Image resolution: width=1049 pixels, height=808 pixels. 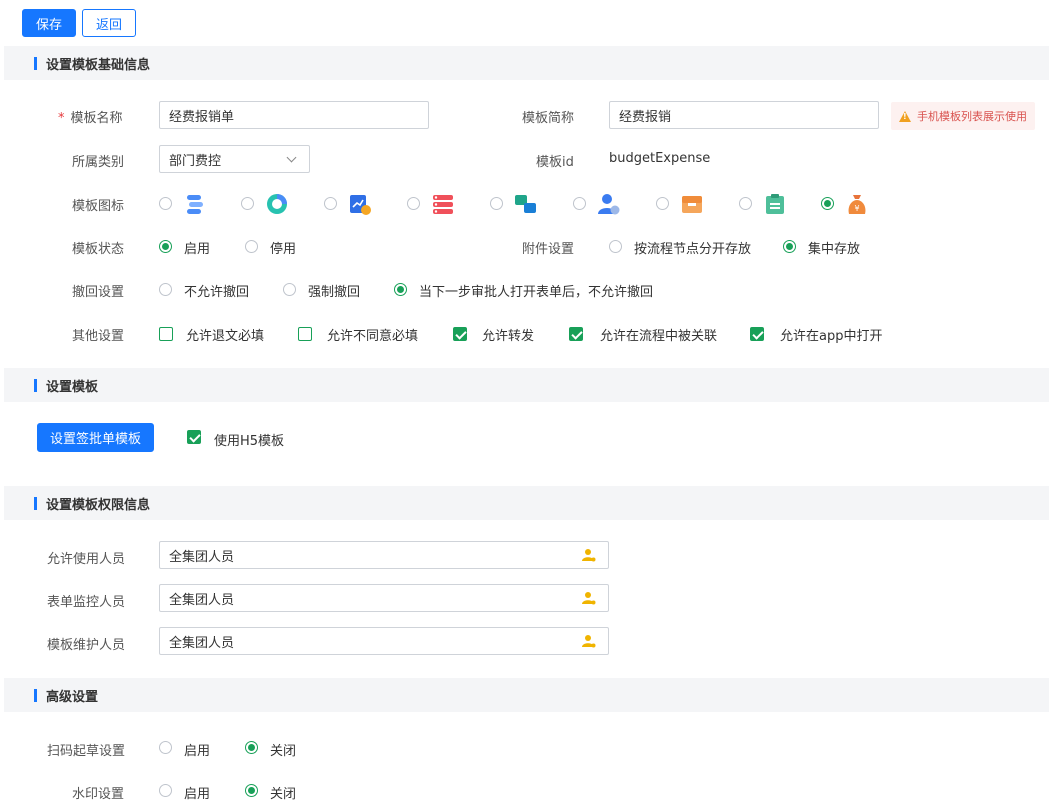 What do you see at coordinates (693, 249) in the screenshot?
I see `attach-by-node-text: 按流程节点分开存放` at bounding box center [693, 249].